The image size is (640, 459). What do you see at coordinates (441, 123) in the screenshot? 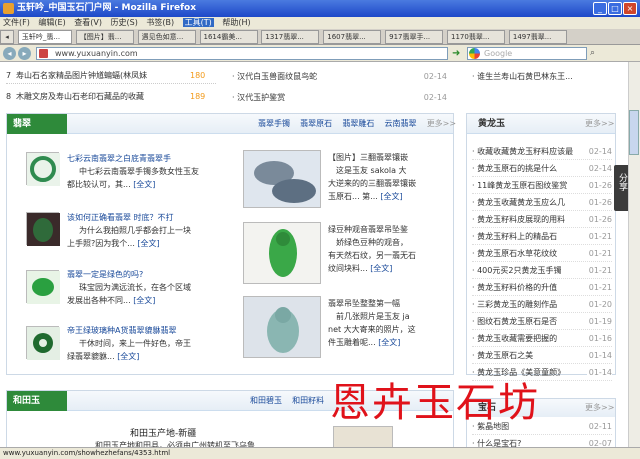
I see `jadeite-more-link: 更多>>` at bounding box center [441, 123].